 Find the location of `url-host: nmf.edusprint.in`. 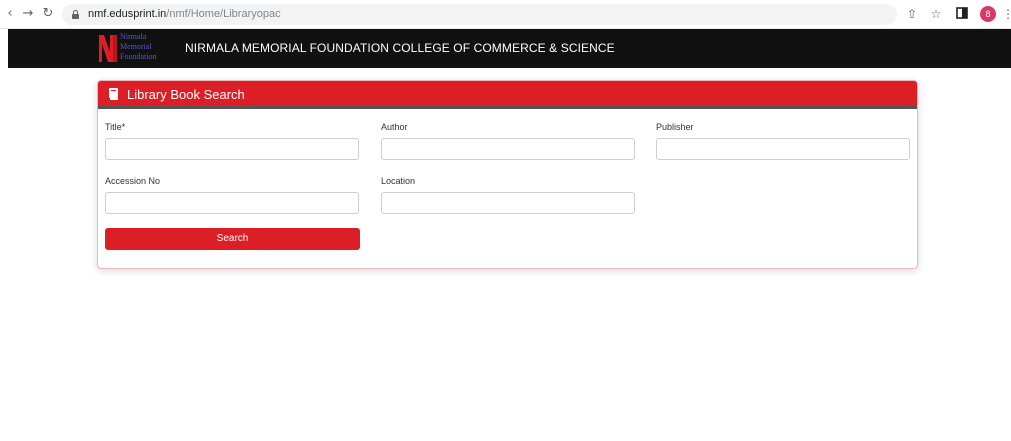

url-host: nmf.edusprint.in is located at coordinates (127, 14).